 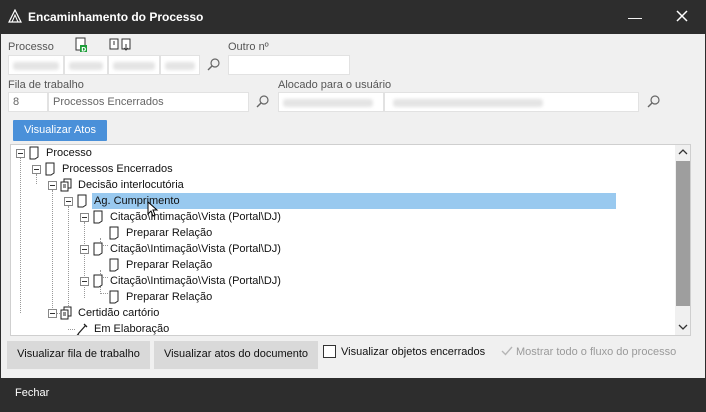 I want to click on visualizar-objetos-checkbox, so click(x=329, y=351).